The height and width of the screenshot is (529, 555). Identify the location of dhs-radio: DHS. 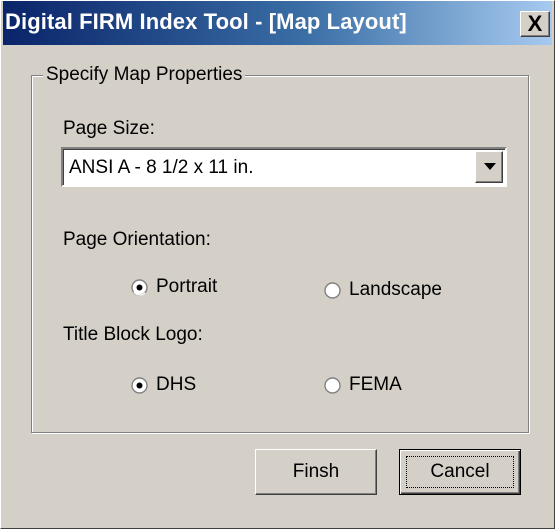
(163, 385).